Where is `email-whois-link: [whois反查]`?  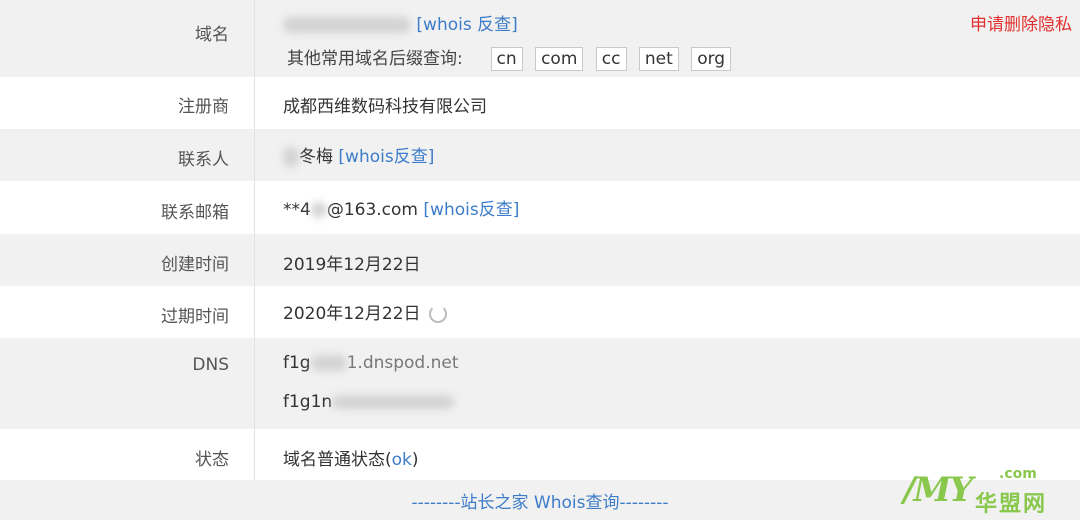 email-whois-link: [whois反查] is located at coordinates (471, 210).